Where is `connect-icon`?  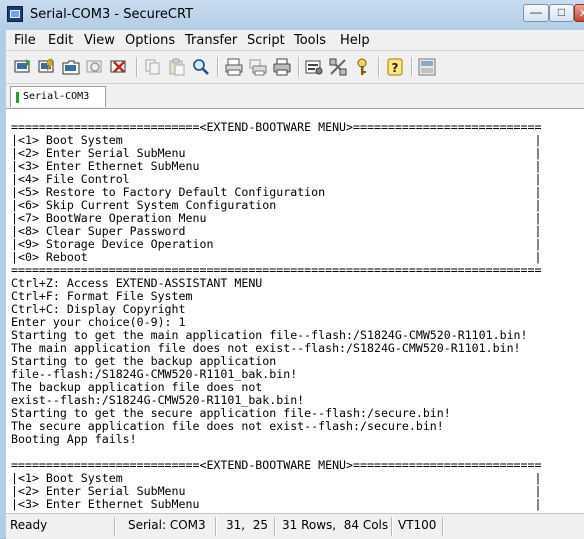
connect-icon is located at coordinates (23, 67).